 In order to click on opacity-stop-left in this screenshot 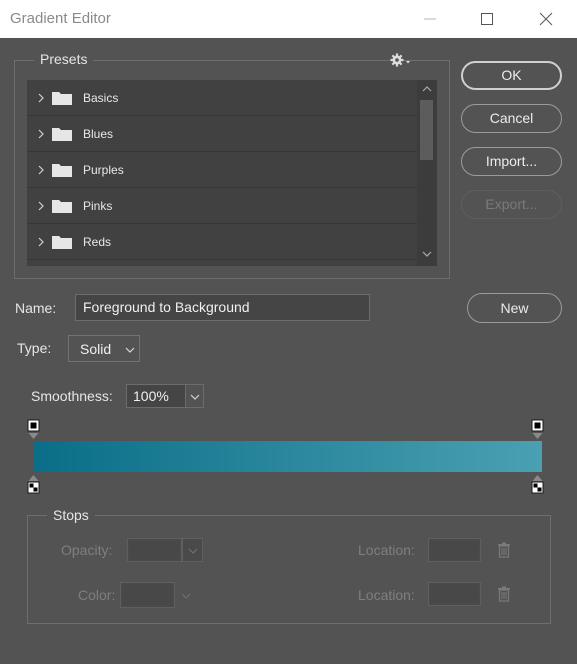, I will do `click(34, 430)`.